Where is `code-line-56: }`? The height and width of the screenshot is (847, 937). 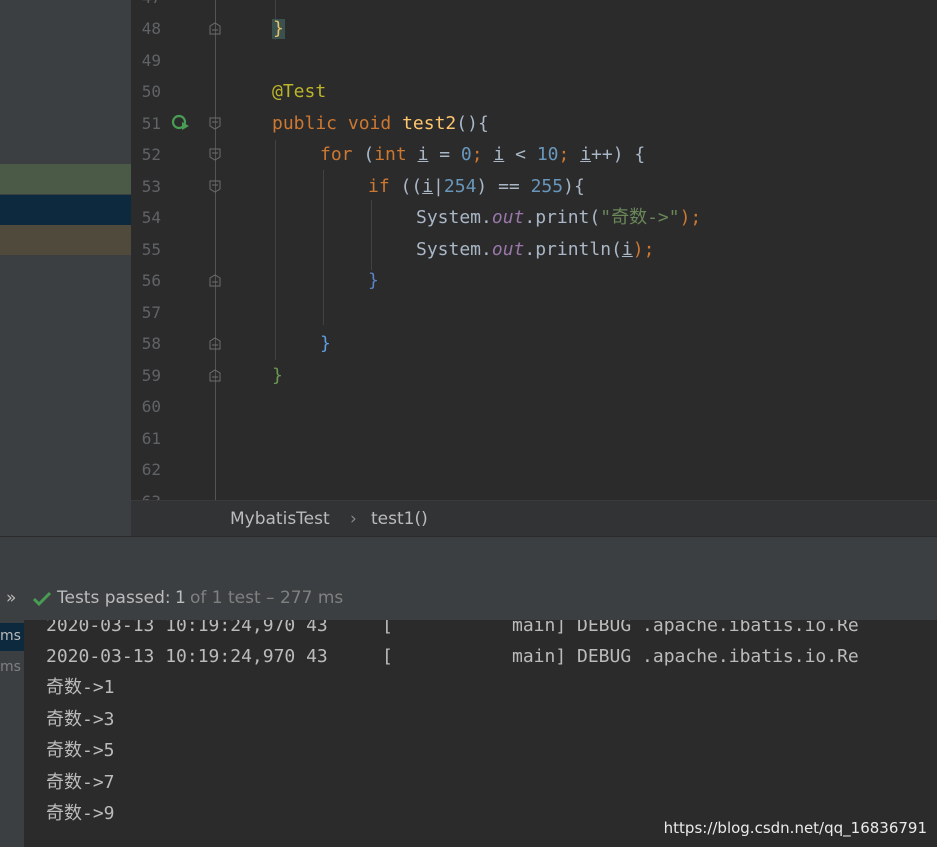 code-line-56: } is located at coordinates (373, 280).